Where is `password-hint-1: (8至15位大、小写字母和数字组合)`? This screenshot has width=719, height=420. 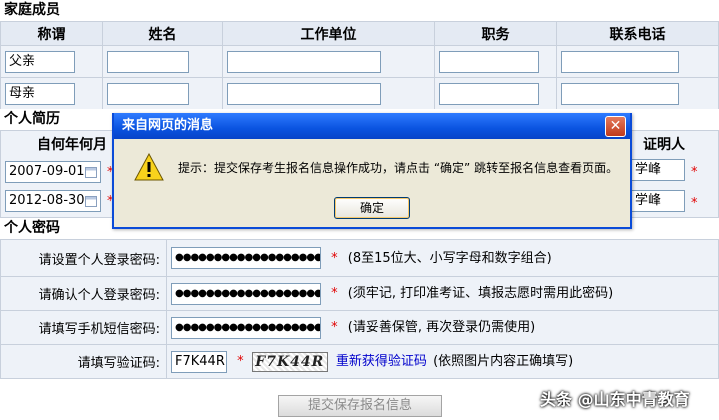 password-hint-1: (8至15位大、小写字母和数字组合) is located at coordinates (449, 258).